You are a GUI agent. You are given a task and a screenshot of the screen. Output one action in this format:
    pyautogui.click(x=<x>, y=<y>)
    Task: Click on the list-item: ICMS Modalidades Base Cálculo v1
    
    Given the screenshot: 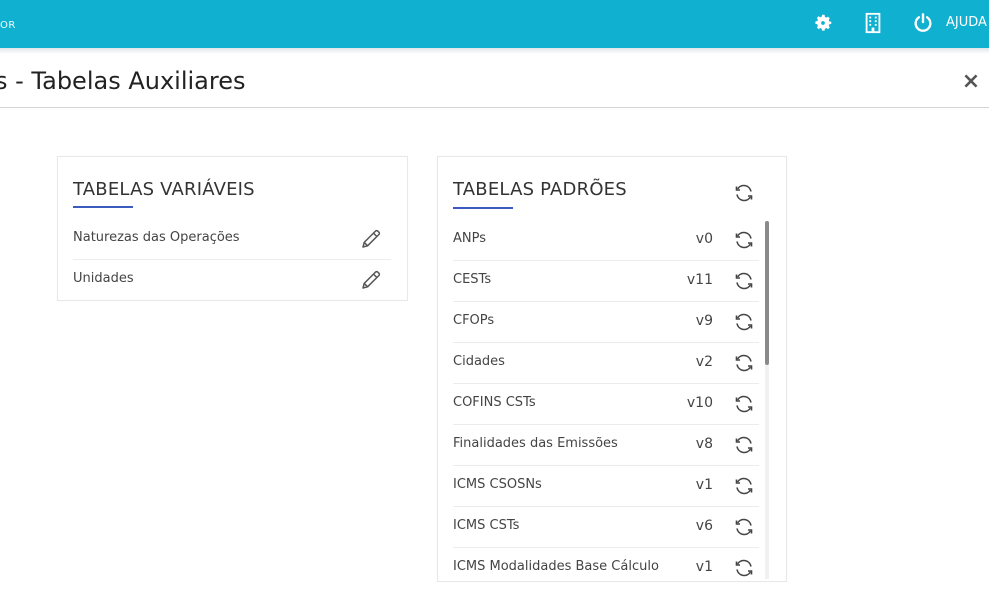 What is the action you would take?
    pyautogui.click(x=606, y=564)
    